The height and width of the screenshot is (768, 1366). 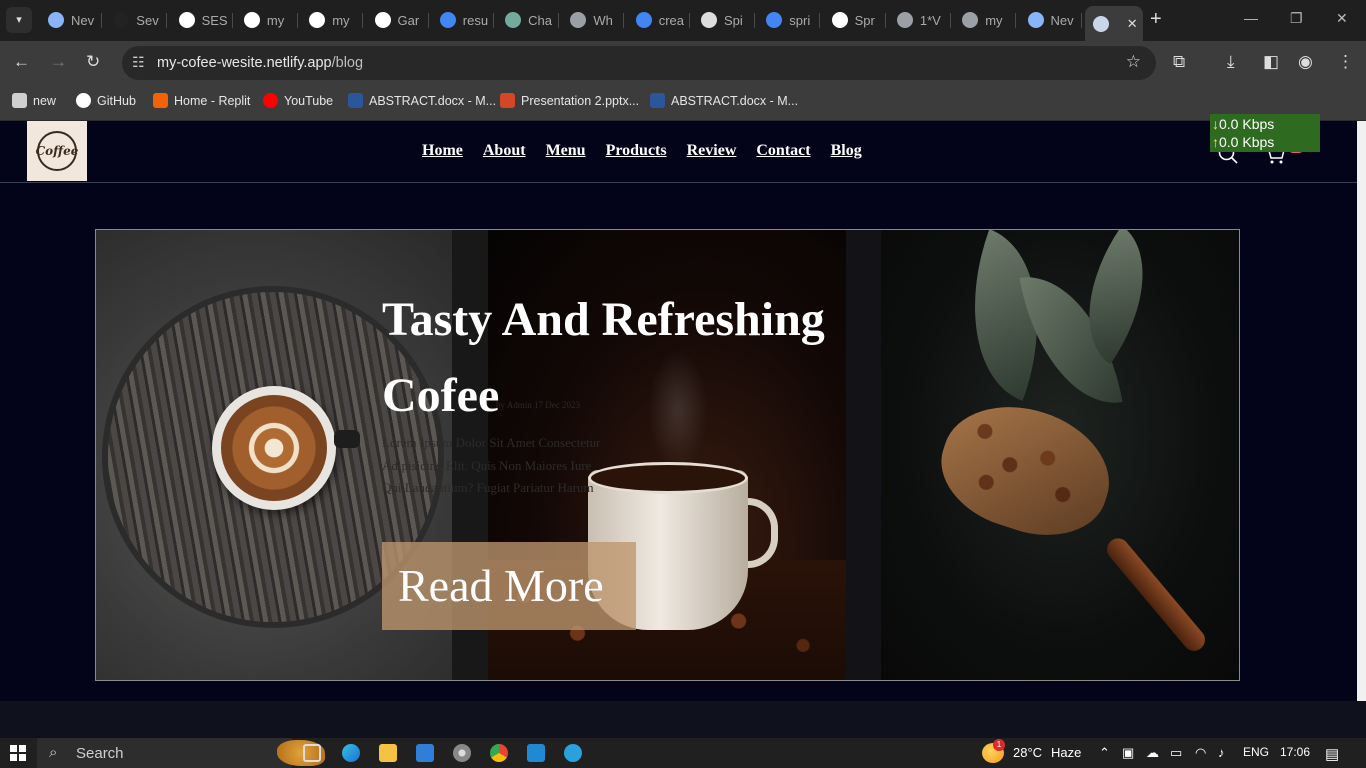 What do you see at coordinates (1200, 753) in the screenshot?
I see `wifi-icon: ◠` at bounding box center [1200, 753].